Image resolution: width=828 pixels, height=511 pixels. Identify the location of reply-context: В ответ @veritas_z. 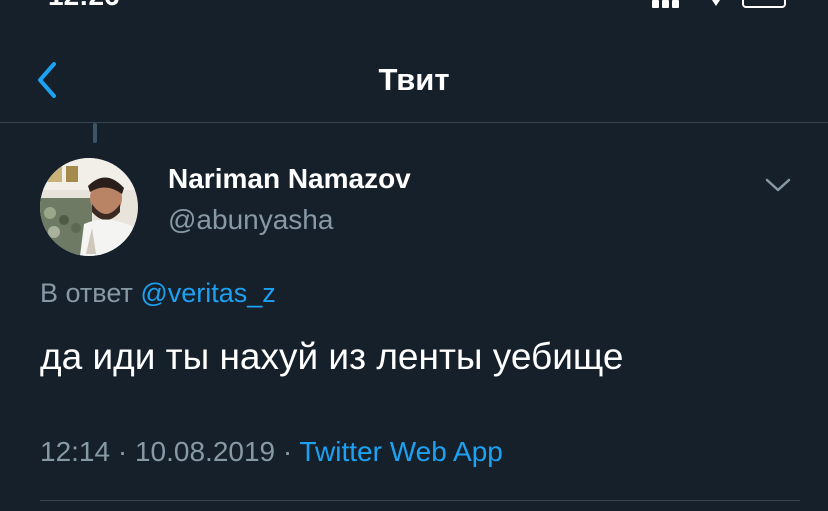
(158, 293).